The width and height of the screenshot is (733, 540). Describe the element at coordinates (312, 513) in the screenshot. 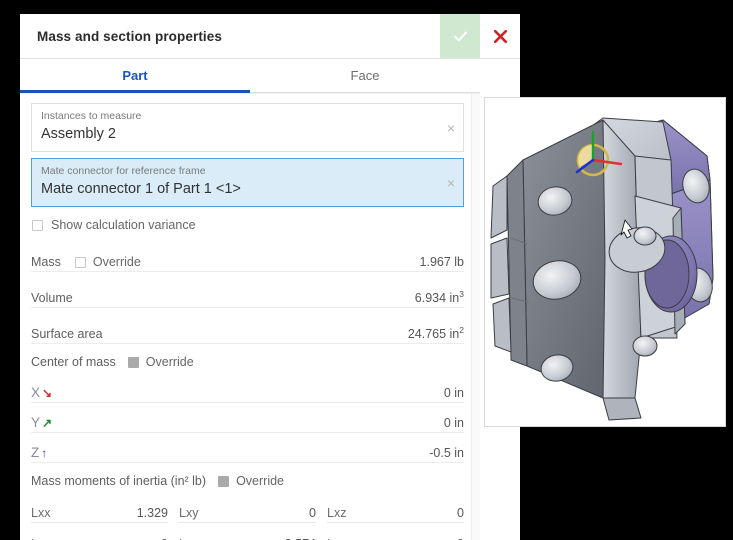

I see `inertia-value-lxy: 0` at that location.